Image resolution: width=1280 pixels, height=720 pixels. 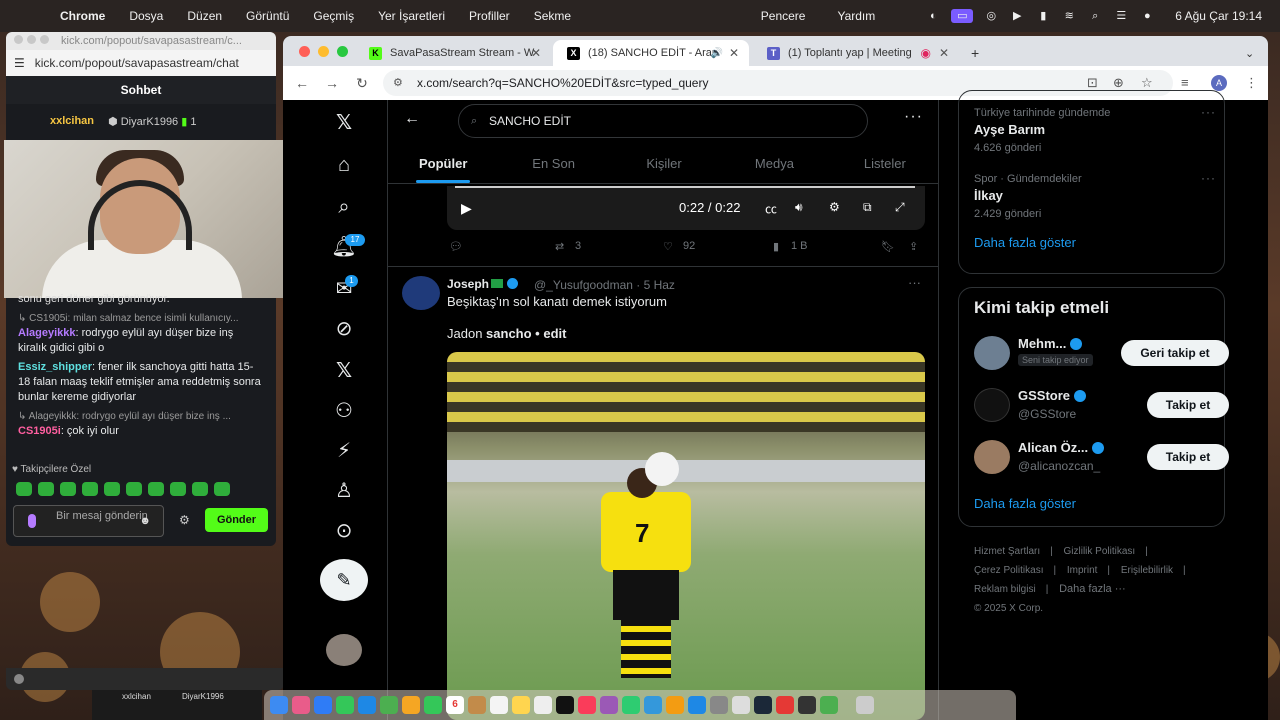 I want to click on profile-avatar: A, so click(x=1219, y=83).